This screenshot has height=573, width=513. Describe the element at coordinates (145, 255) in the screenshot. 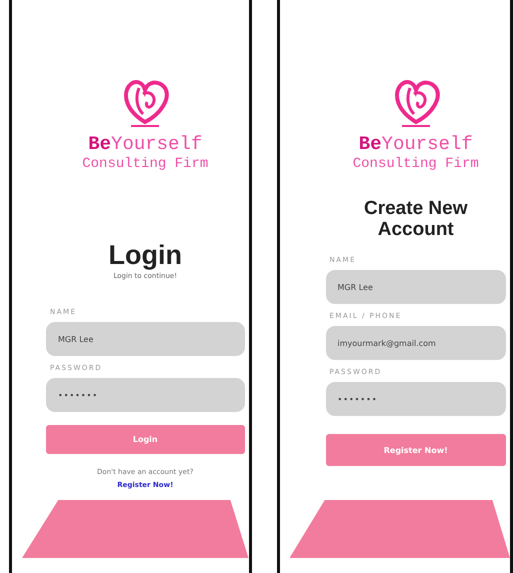

I see `page-heading: Login` at that location.